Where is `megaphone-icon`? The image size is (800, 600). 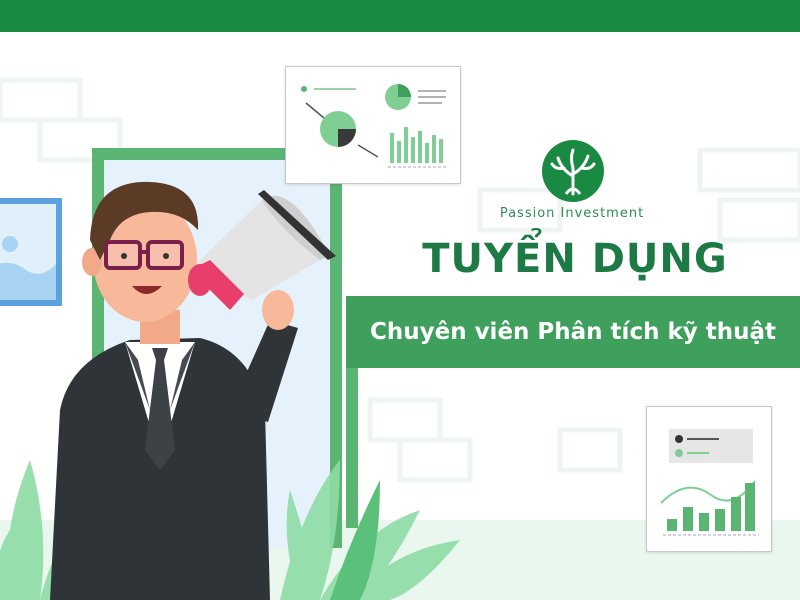
megaphone-icon is located at coordinates (262, 250).